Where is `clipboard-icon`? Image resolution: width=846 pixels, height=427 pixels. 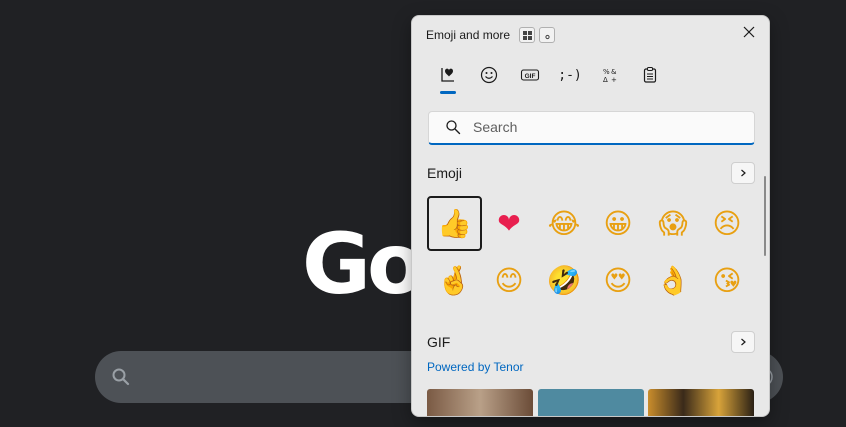
clipboard-icon is located at coordinates (650, 75).